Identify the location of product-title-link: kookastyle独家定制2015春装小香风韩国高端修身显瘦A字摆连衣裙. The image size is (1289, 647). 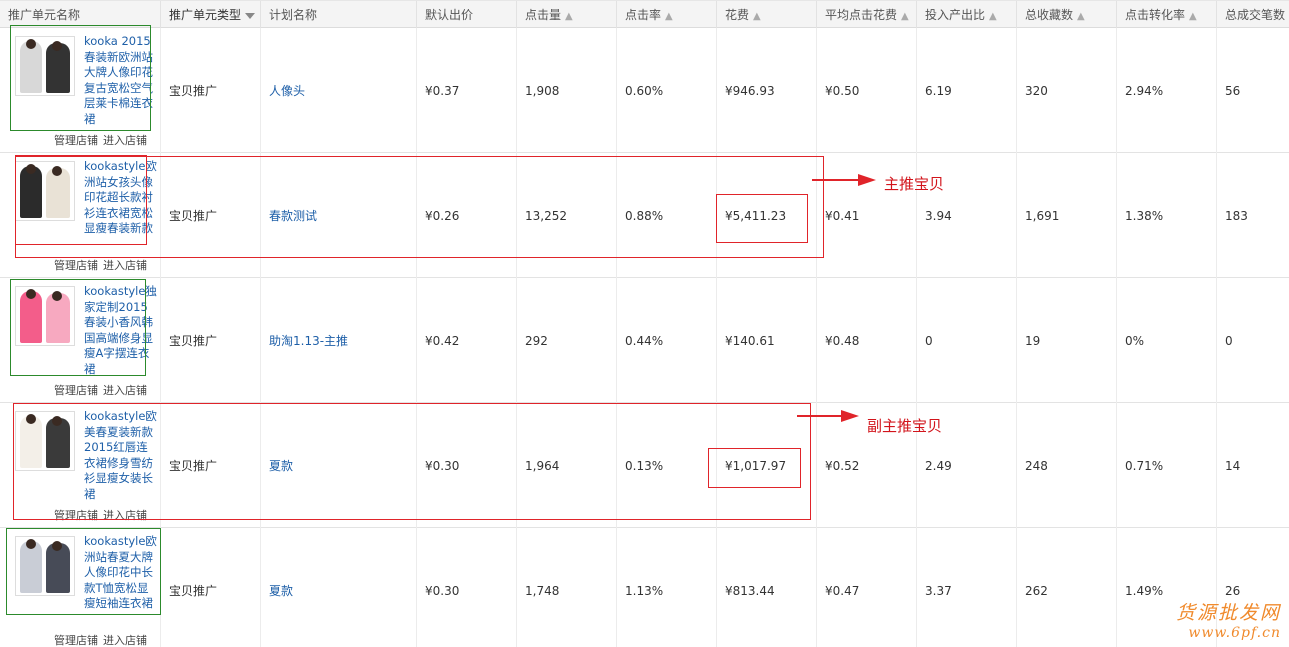
(121, 333).